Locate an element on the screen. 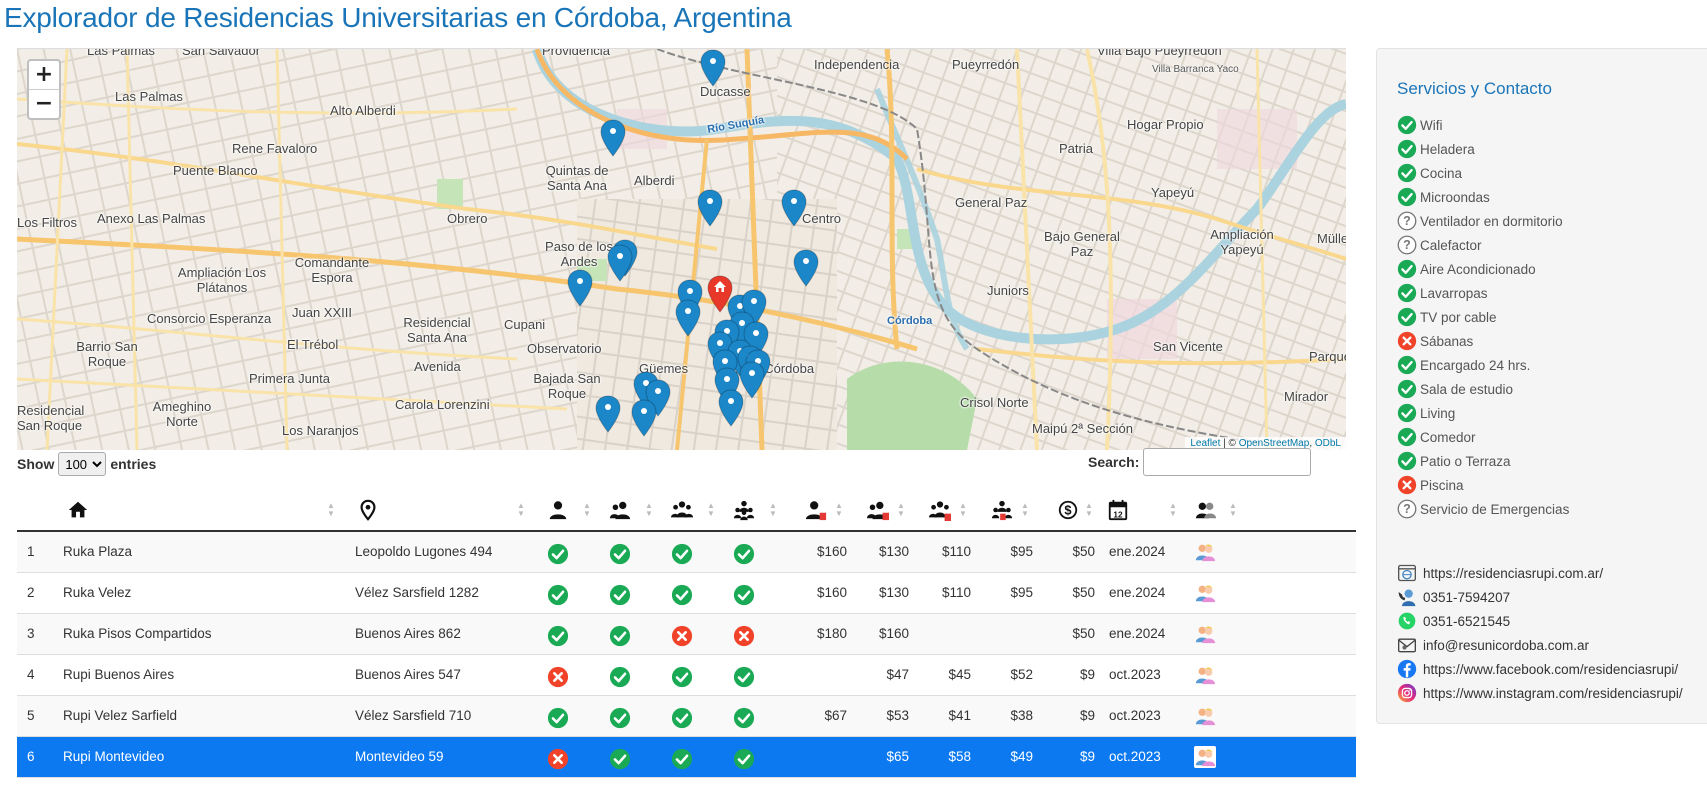  header-fee: $ is located at coordinates (1068, 510).